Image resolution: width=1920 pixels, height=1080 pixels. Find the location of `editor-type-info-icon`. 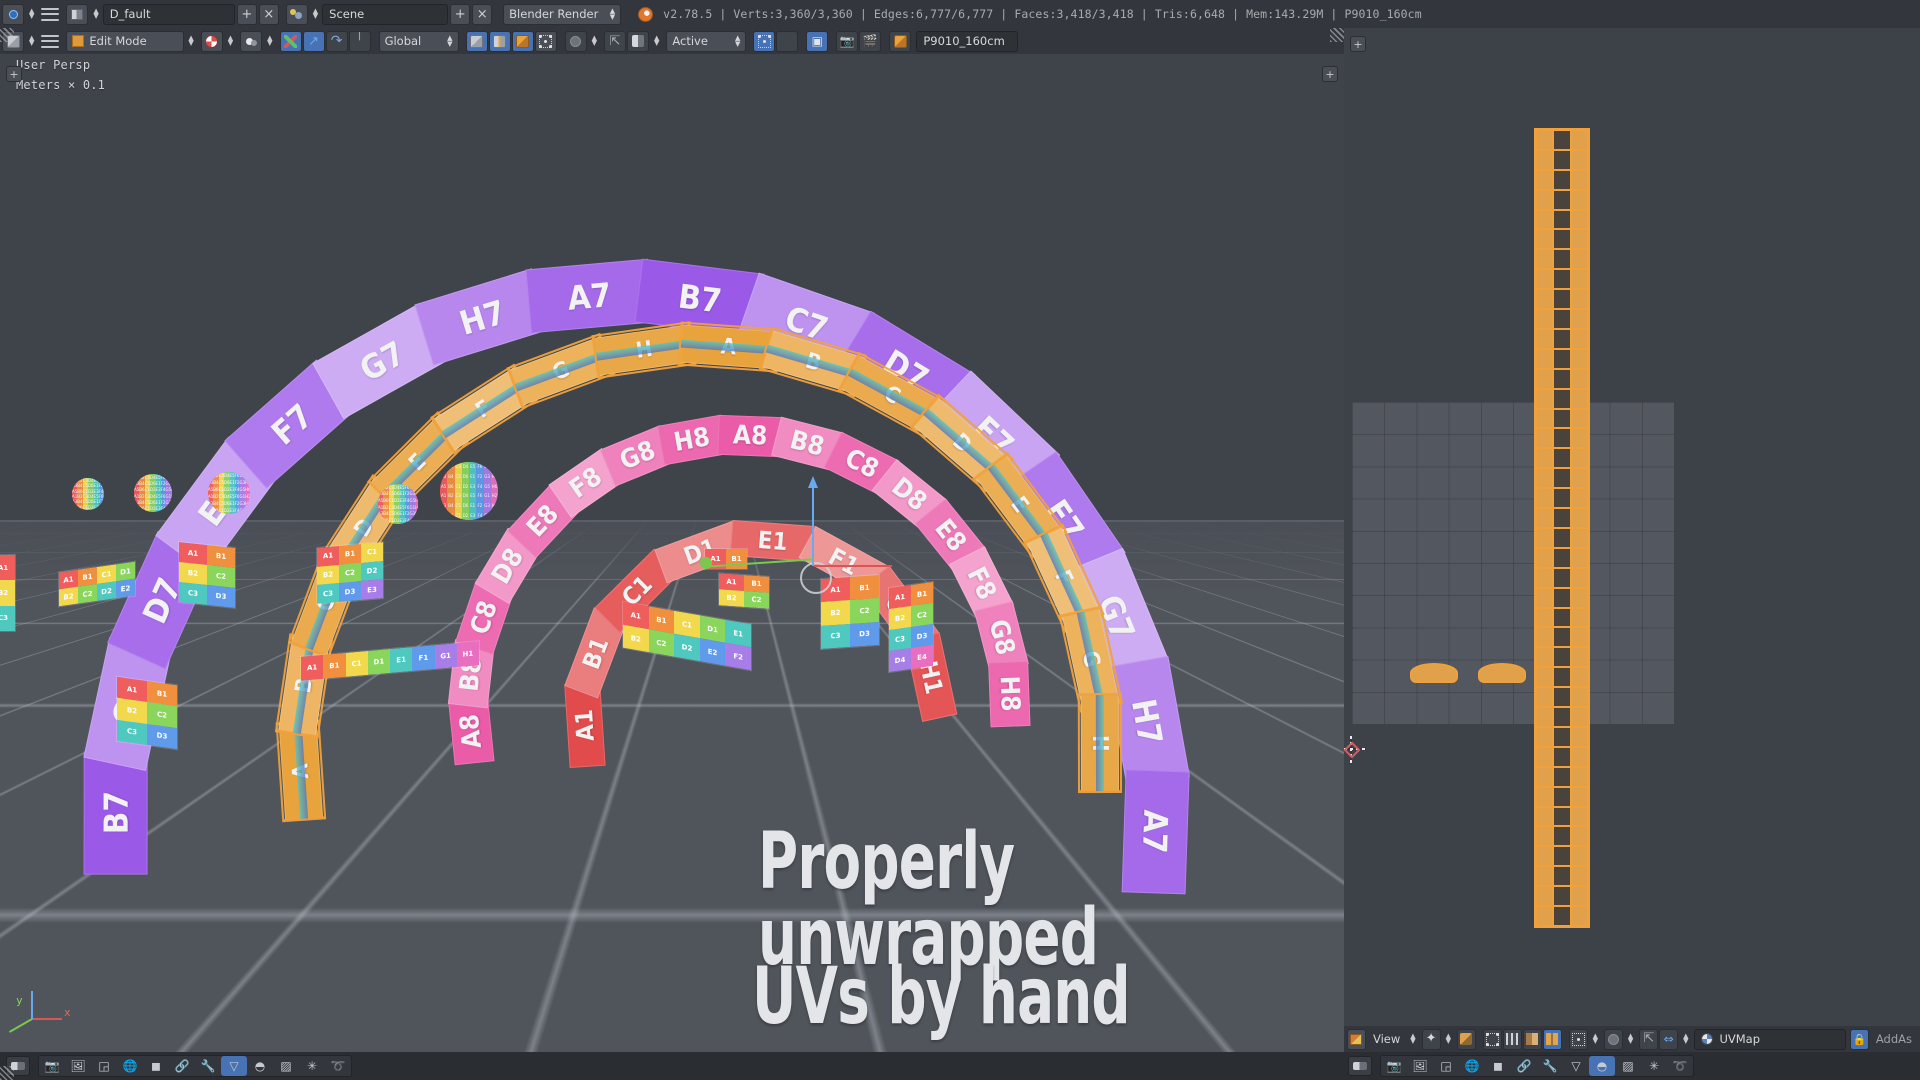

editor-type-info-icon is located at coordinates (13, 14).